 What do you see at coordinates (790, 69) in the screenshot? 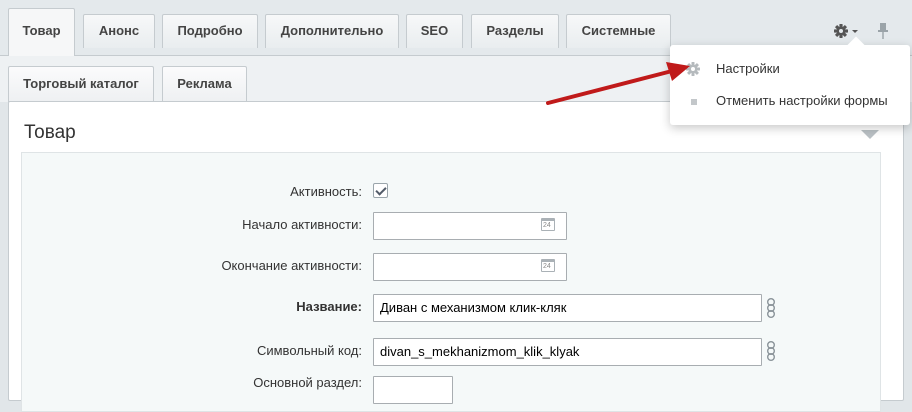
I see `menu-item-settings: Настройки` at bounding box center [790, 69].